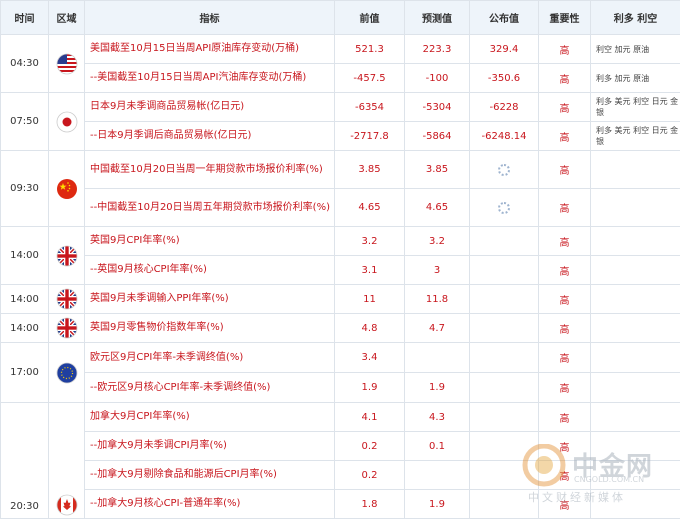 The width and height of the screenshot is (680, 519). I want to click on forecast-cell: 4.3, so click(437, 417).